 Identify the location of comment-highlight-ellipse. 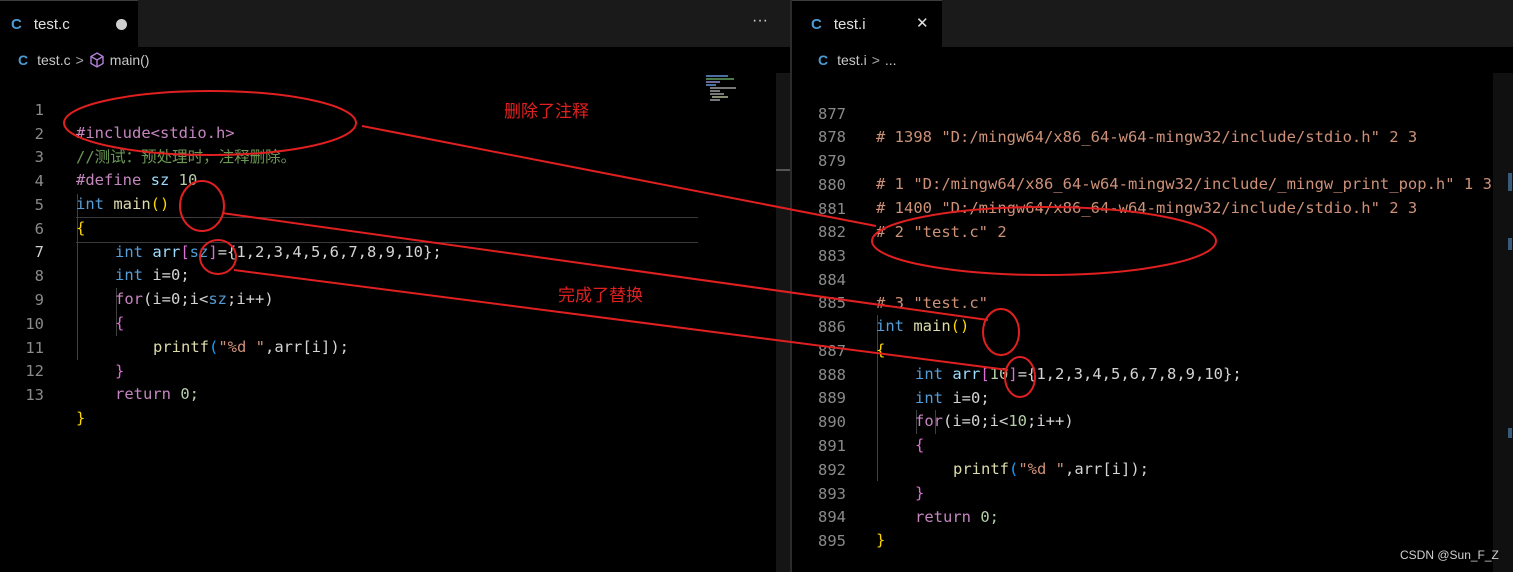
(210, 123).